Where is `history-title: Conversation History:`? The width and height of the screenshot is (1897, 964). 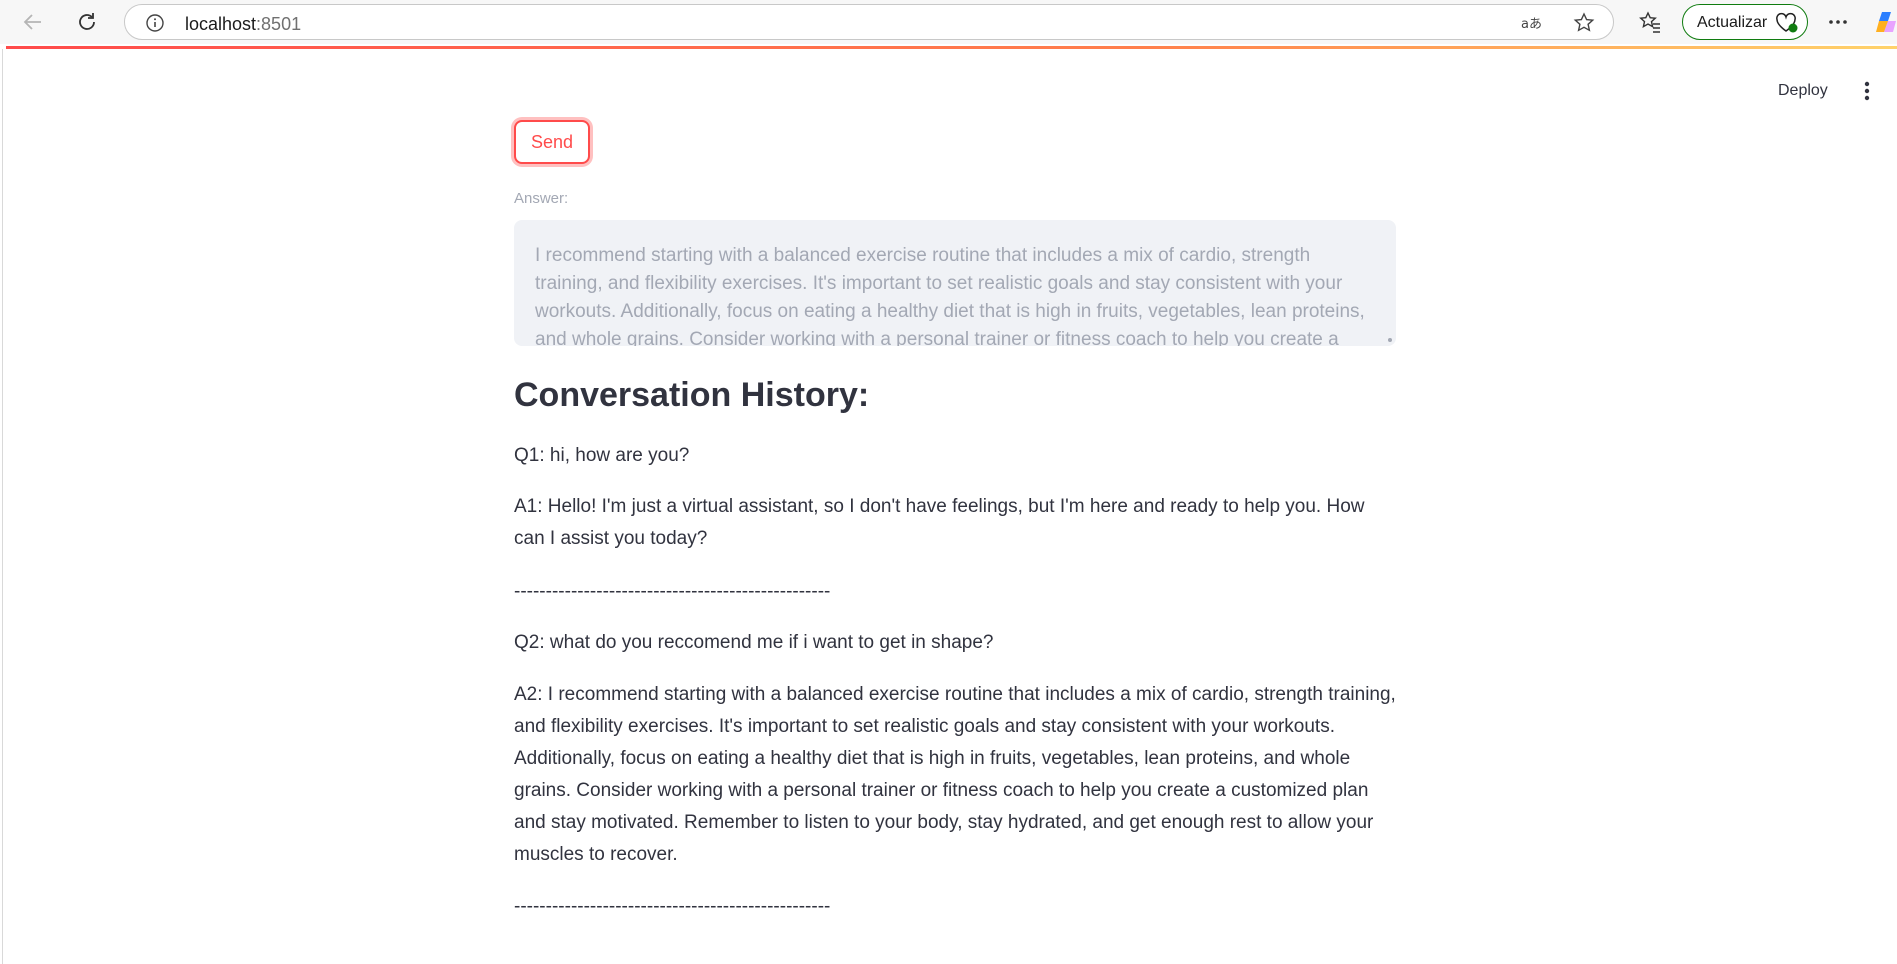
history-title: Conversation History: is located at coordinates (692, 395).